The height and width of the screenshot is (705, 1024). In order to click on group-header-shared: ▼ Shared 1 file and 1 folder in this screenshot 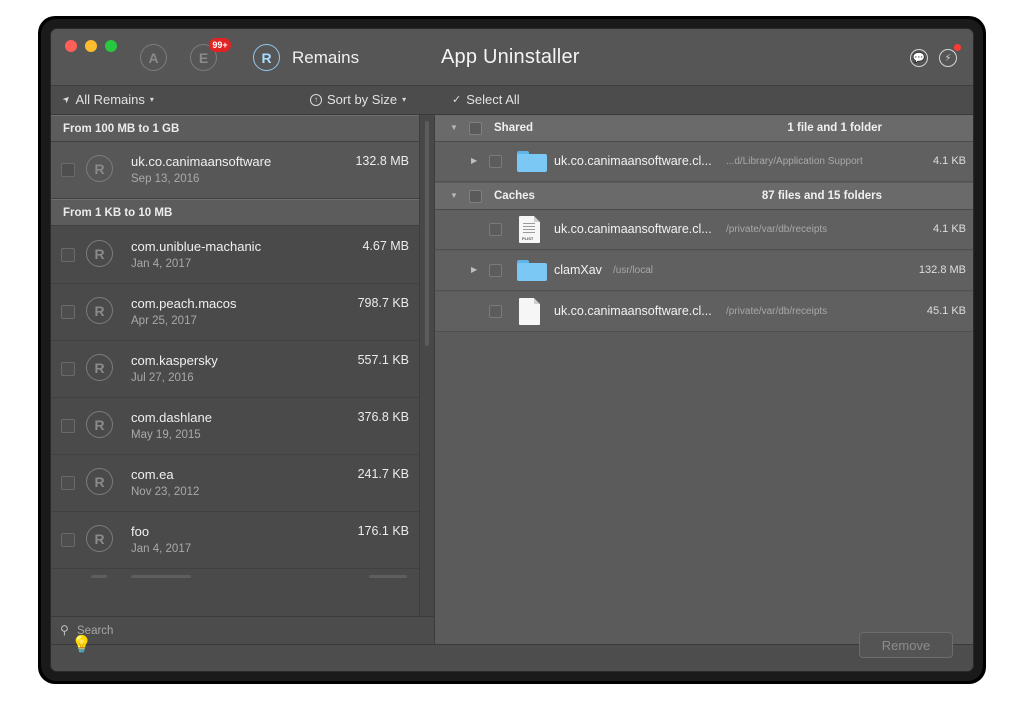, I will do `click(704, 128)`.